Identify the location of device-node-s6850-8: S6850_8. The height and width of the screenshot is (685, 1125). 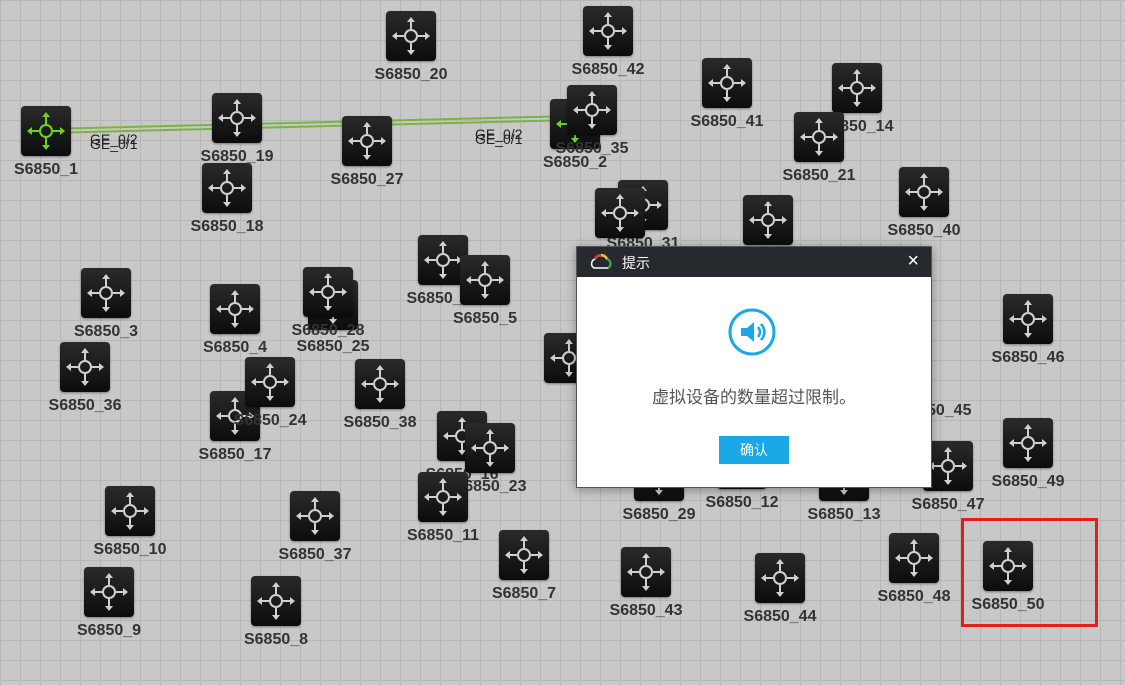
(276, 612).